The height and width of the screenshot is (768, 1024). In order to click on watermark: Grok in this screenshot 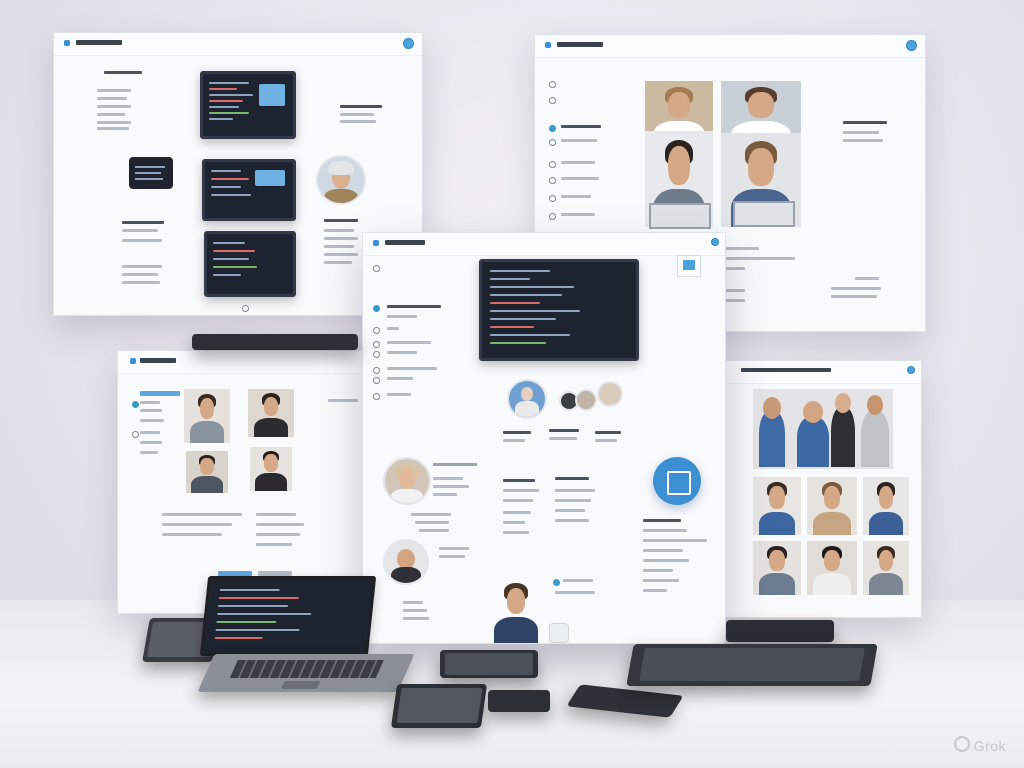, I will do `click(989, 746)`.